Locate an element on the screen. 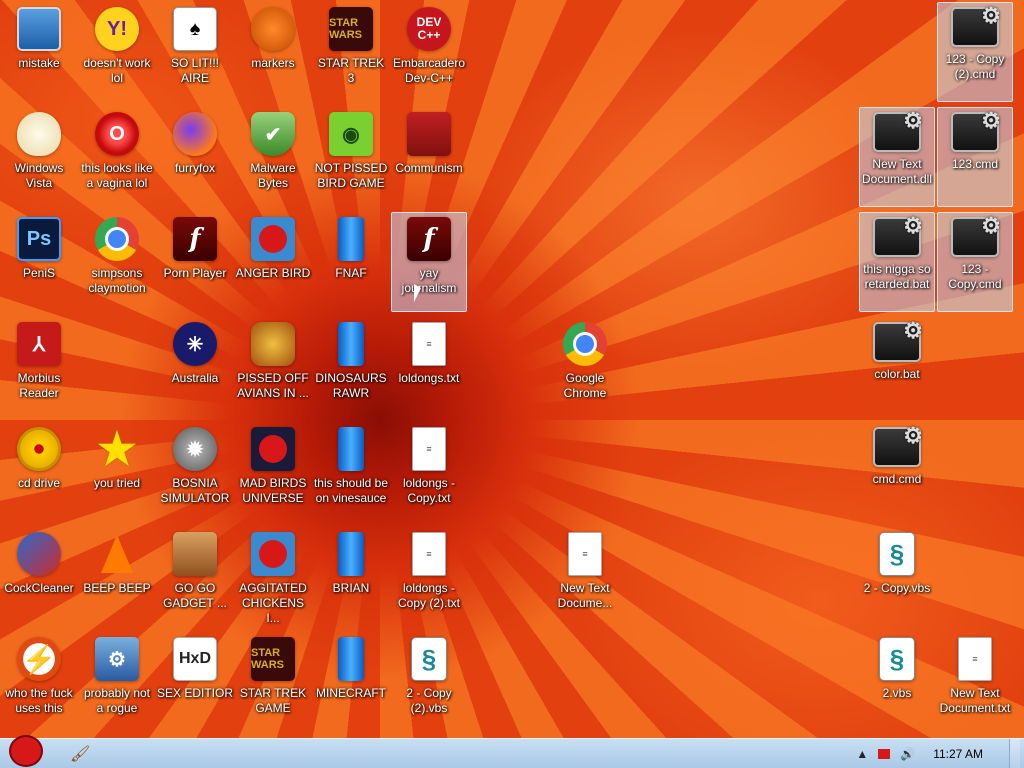 This screenshot has height=768, width=1024. desktop-icon: BRIAN is located at coordinates (351, 577).